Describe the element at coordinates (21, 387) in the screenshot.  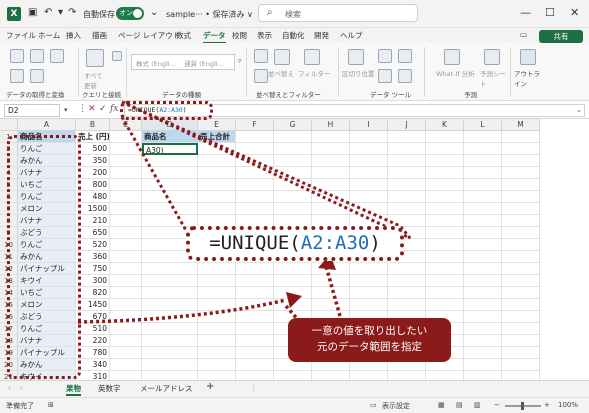
I see `next-sheet-icon: ›` at that location.